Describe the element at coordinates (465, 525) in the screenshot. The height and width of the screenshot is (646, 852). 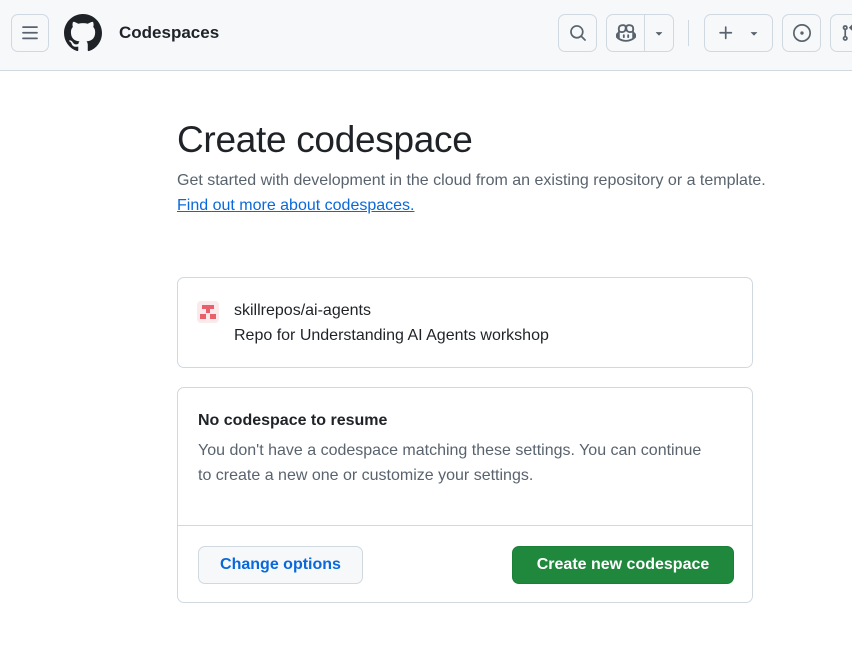
I see `card-divider` at that location.